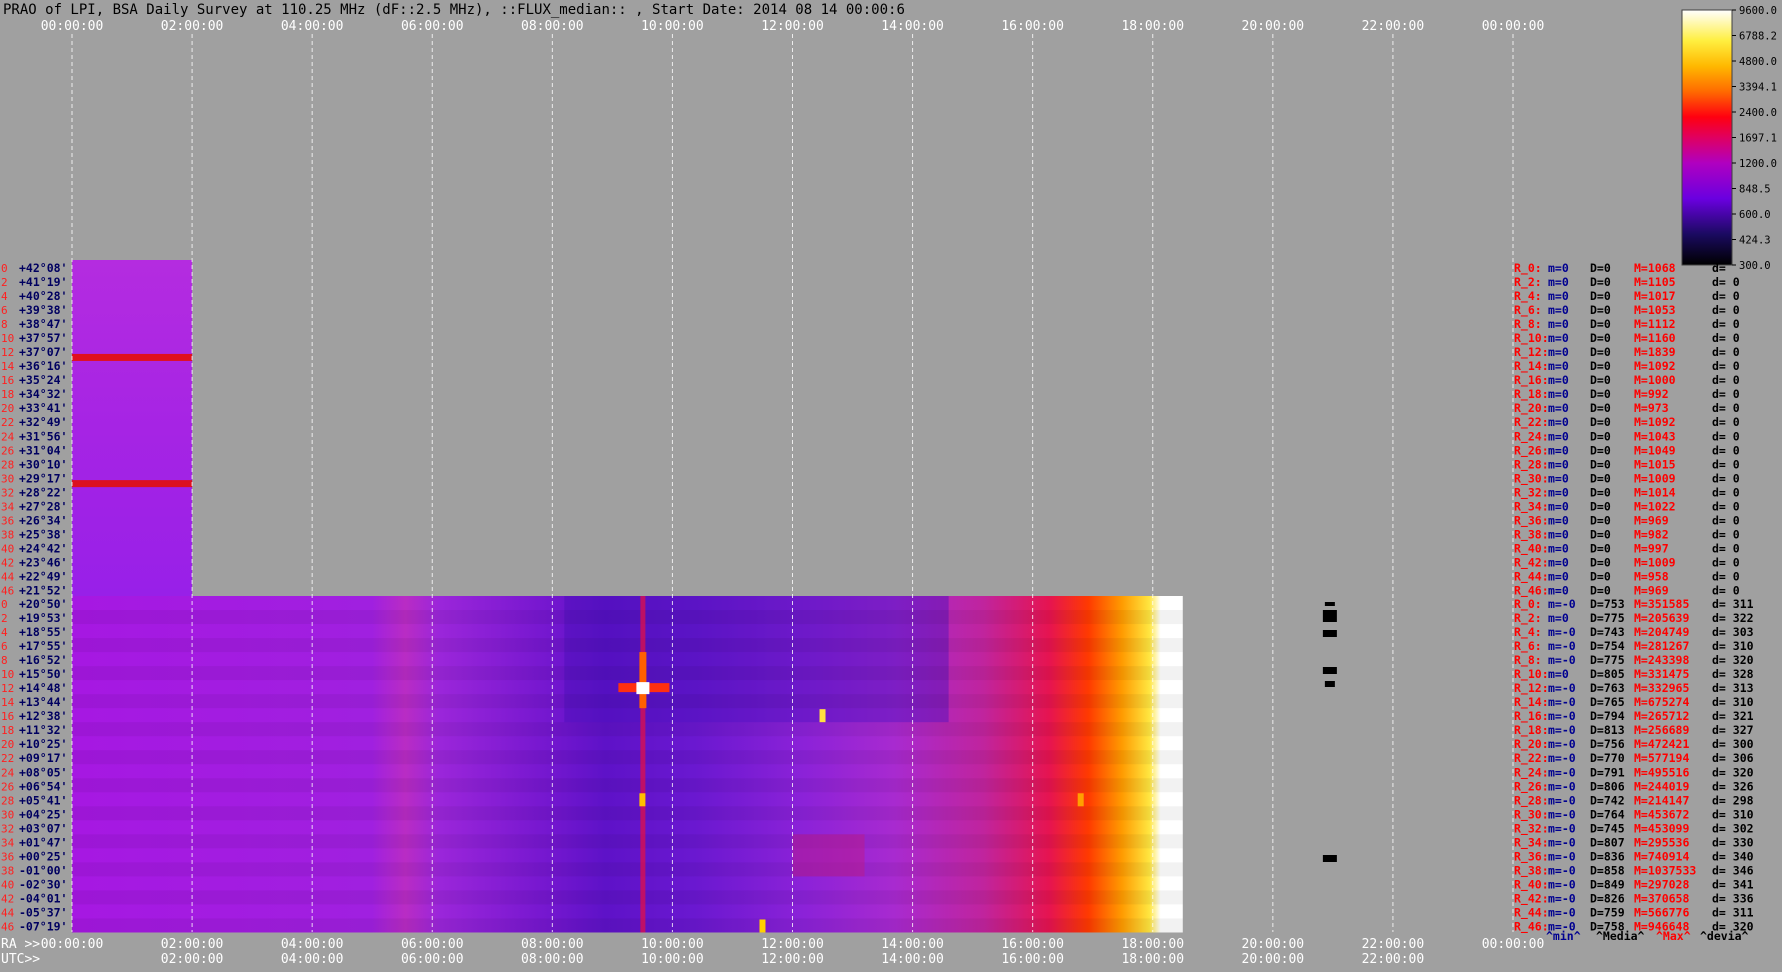 This screenshot has width=1782, height=972. I want to click on colorbar-tick-label: 4800.0, so click(1758, 62).